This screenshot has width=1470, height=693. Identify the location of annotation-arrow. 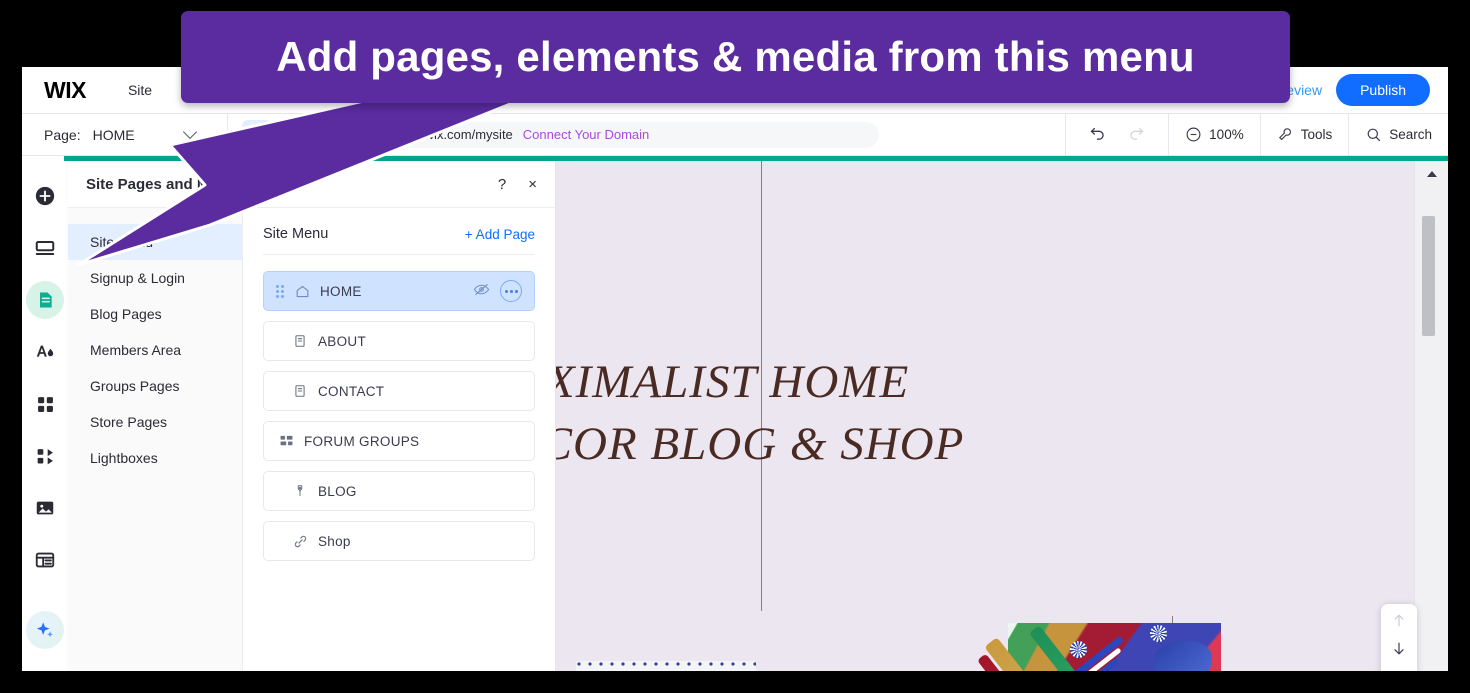
(299, 173).